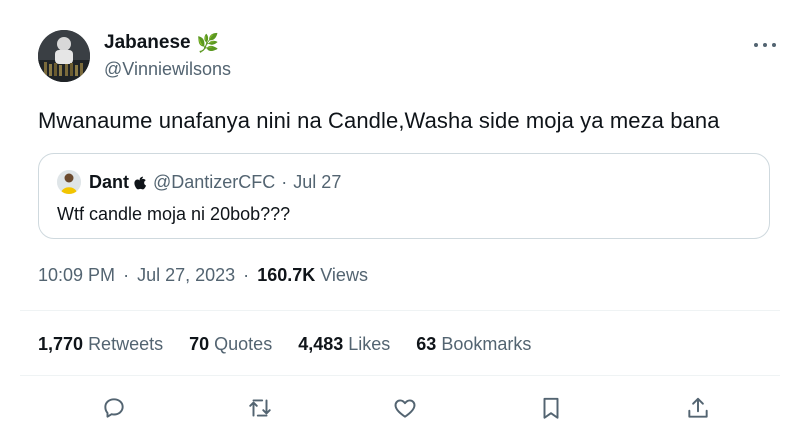  Describe the element at coordinates (344, 275) in the screenshot. I see `views-label: Views` at that location.